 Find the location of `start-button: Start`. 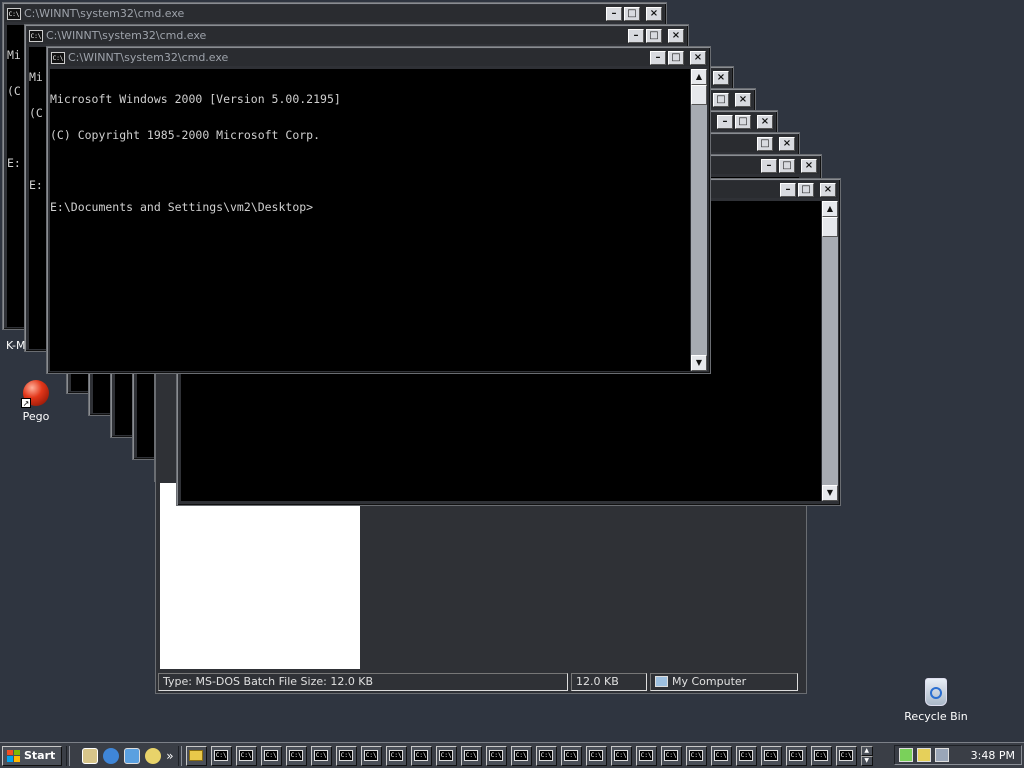

start-button: Start is located at coordinates (32, 755).